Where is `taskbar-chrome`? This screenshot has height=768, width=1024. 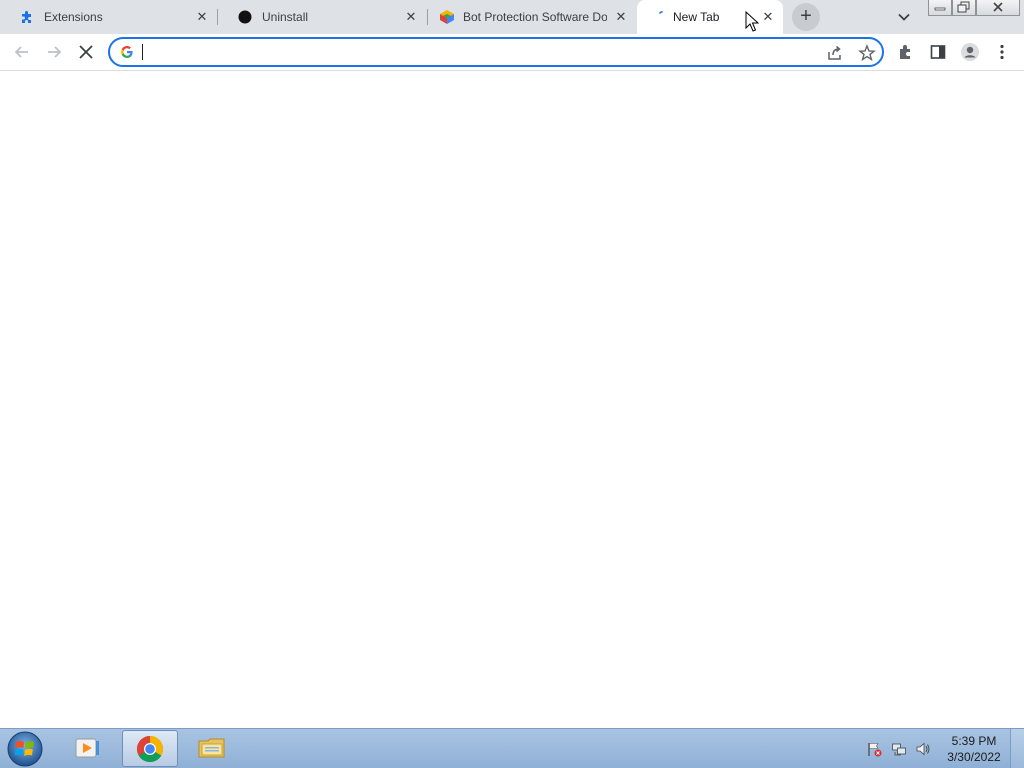
taskbar-chrome is located at coordinates (150, 748).